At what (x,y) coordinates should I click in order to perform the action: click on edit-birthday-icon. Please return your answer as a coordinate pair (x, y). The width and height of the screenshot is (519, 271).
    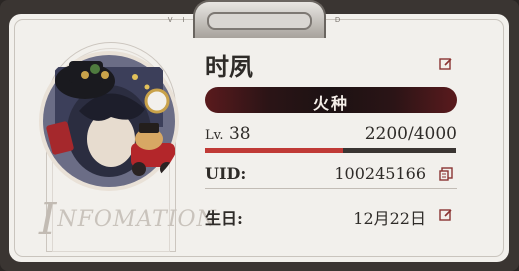
    Looking at the image, I should click on (446, 214).